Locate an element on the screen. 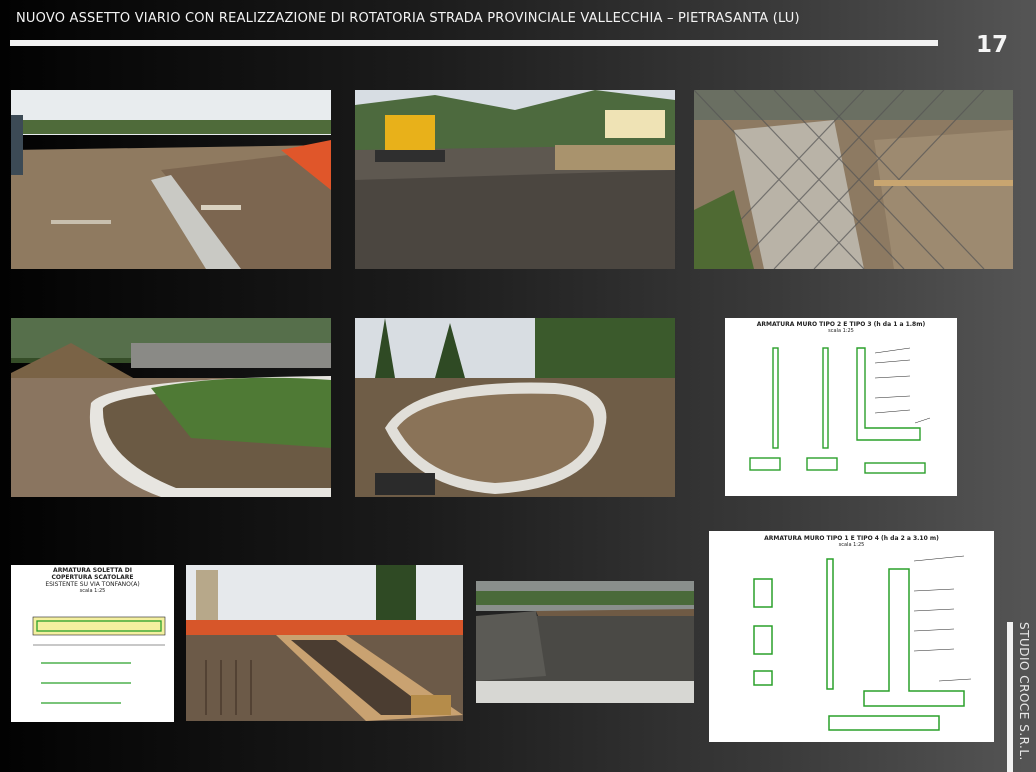 The image size is (1036, 772). photo-excavation-trench is located at coordinates (171, 179).